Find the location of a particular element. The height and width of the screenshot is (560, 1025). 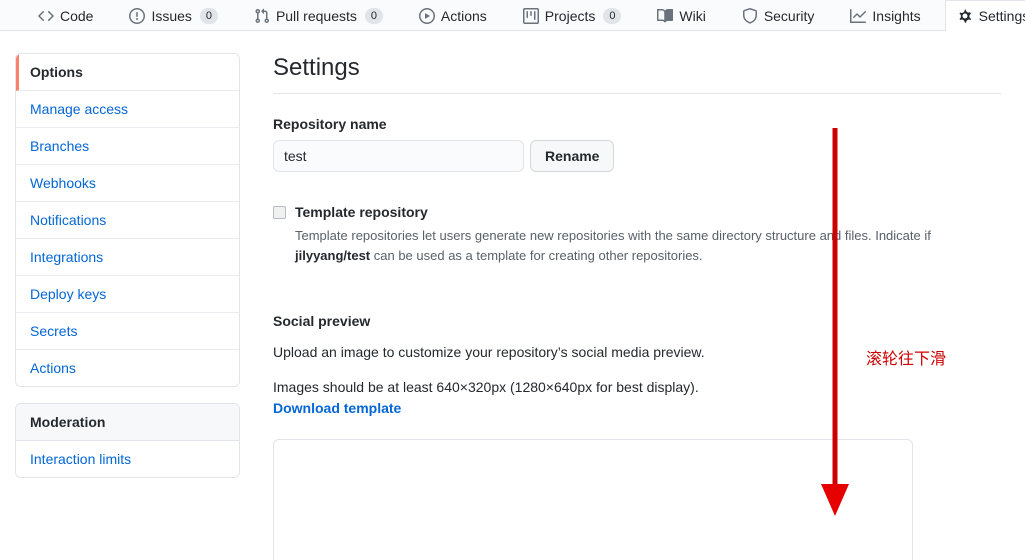

sidebar-item-actions: Actions is located at coordinates (127, 368).